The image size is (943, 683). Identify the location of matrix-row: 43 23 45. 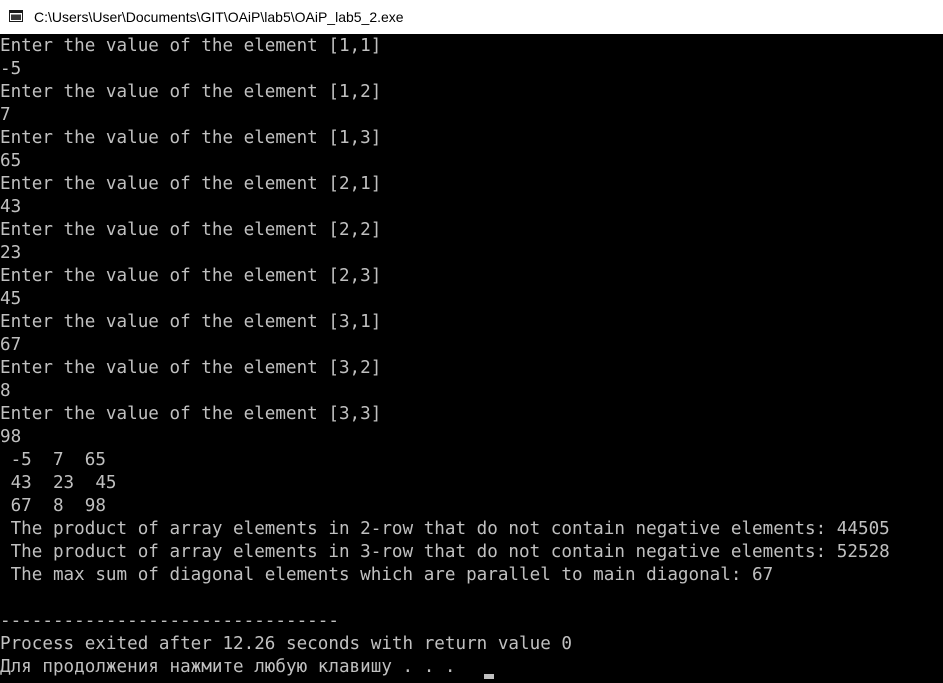
(58, 483).